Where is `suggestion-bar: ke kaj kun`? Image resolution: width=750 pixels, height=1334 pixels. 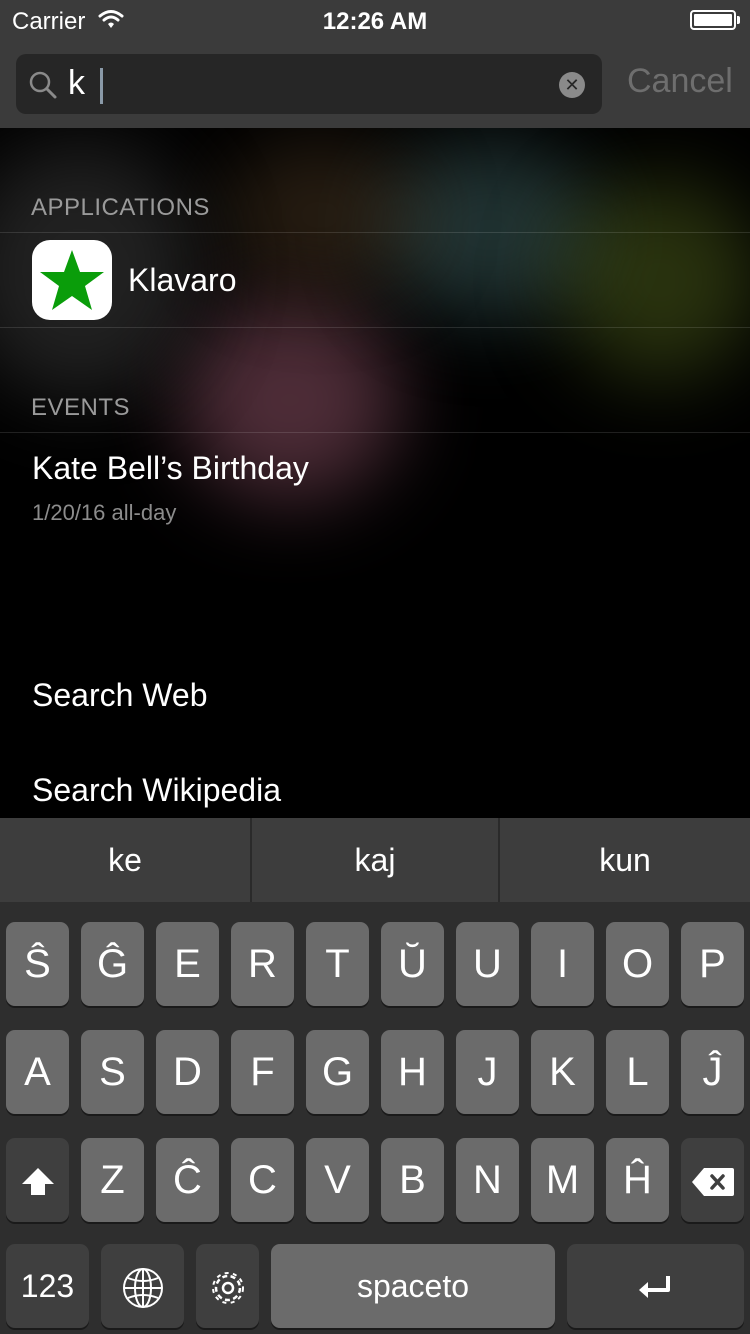
suggestion-bar: ke kaj kun is located at coordinates (375, 860).